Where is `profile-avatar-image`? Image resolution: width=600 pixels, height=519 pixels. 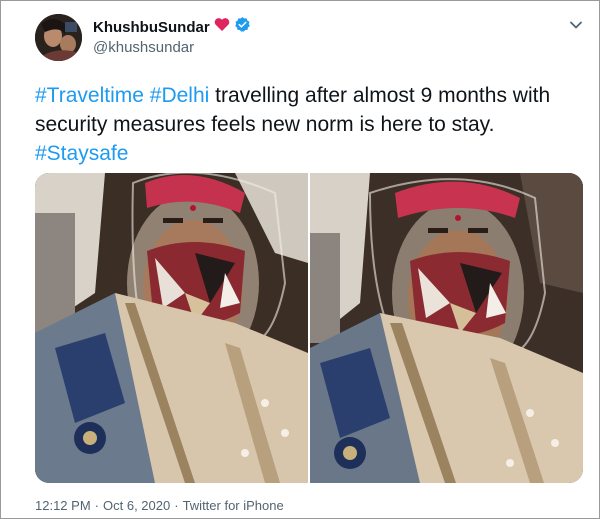 profile-avatar-image is located at coordinates (58, 37).